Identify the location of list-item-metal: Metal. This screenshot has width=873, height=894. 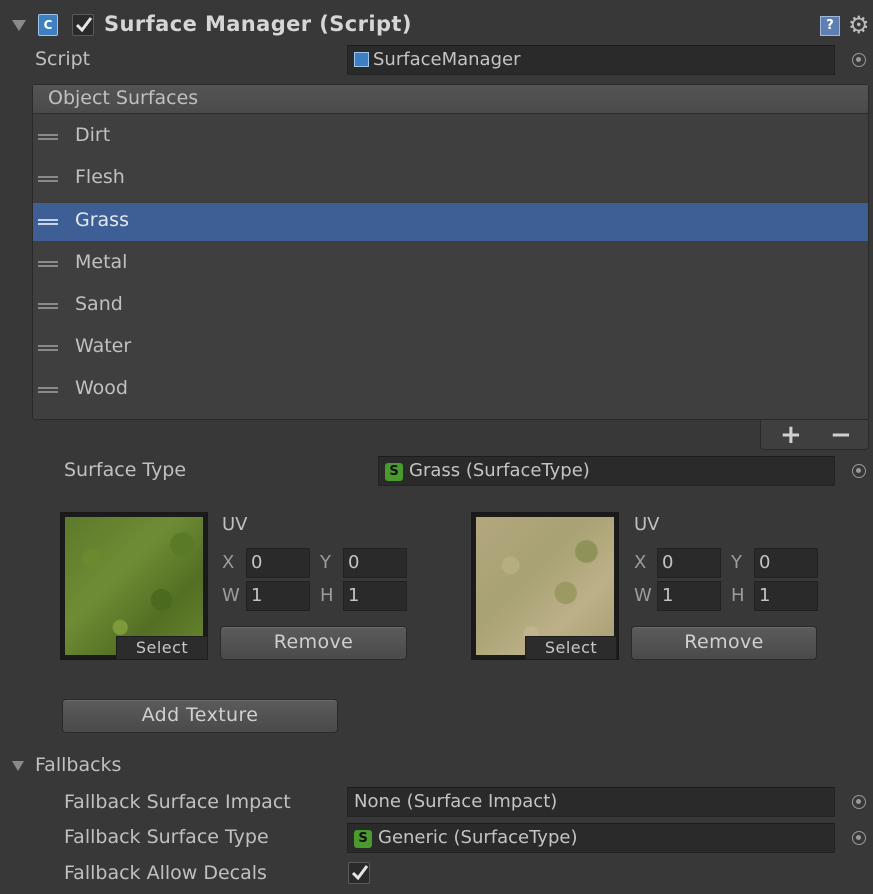
(450, 262).